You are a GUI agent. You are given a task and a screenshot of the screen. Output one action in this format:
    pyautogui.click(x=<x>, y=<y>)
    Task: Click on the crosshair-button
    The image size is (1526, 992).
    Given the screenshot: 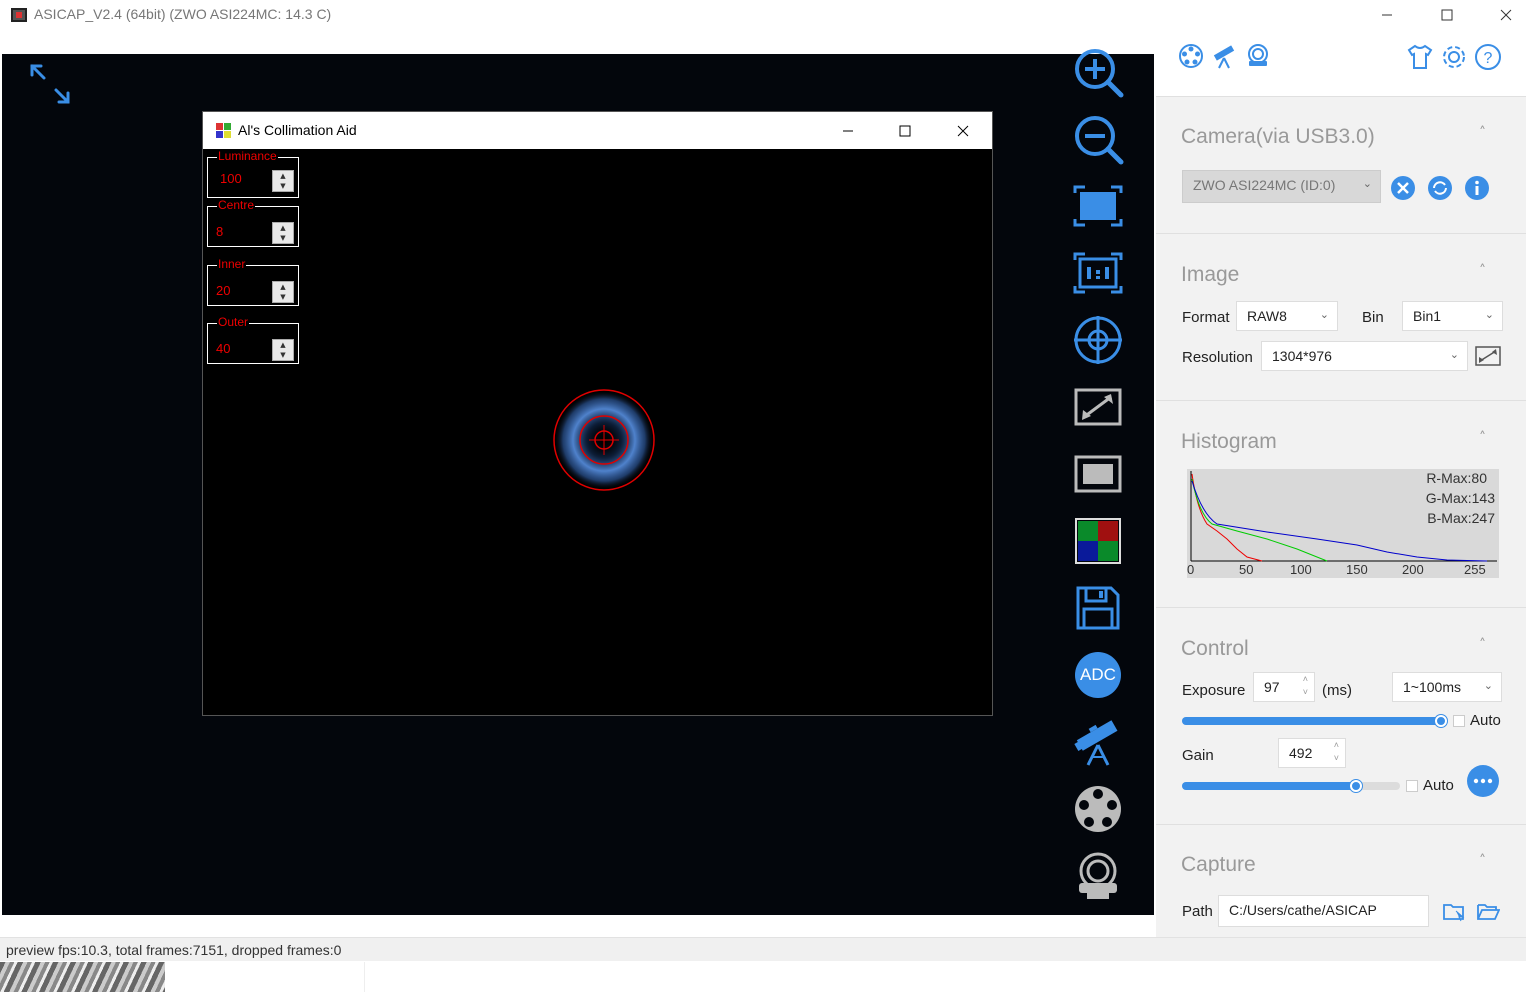 What is the action you would take?
    pyautogui.click(x=1098, y=340)
    